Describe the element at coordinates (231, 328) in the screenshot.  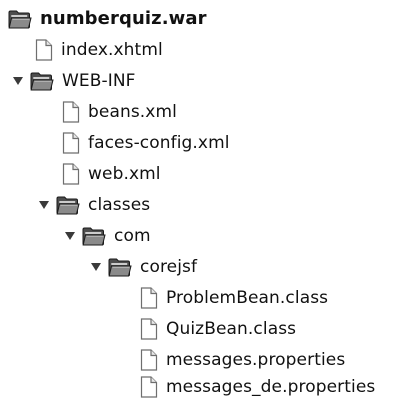
I see `tree-node-label: QuizBean.class` at that location.